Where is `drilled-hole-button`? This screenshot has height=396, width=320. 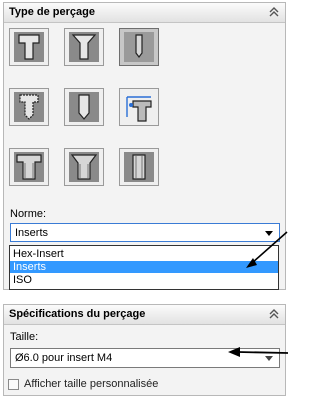 drilled-hole-button is located at coordinates (84, 107).